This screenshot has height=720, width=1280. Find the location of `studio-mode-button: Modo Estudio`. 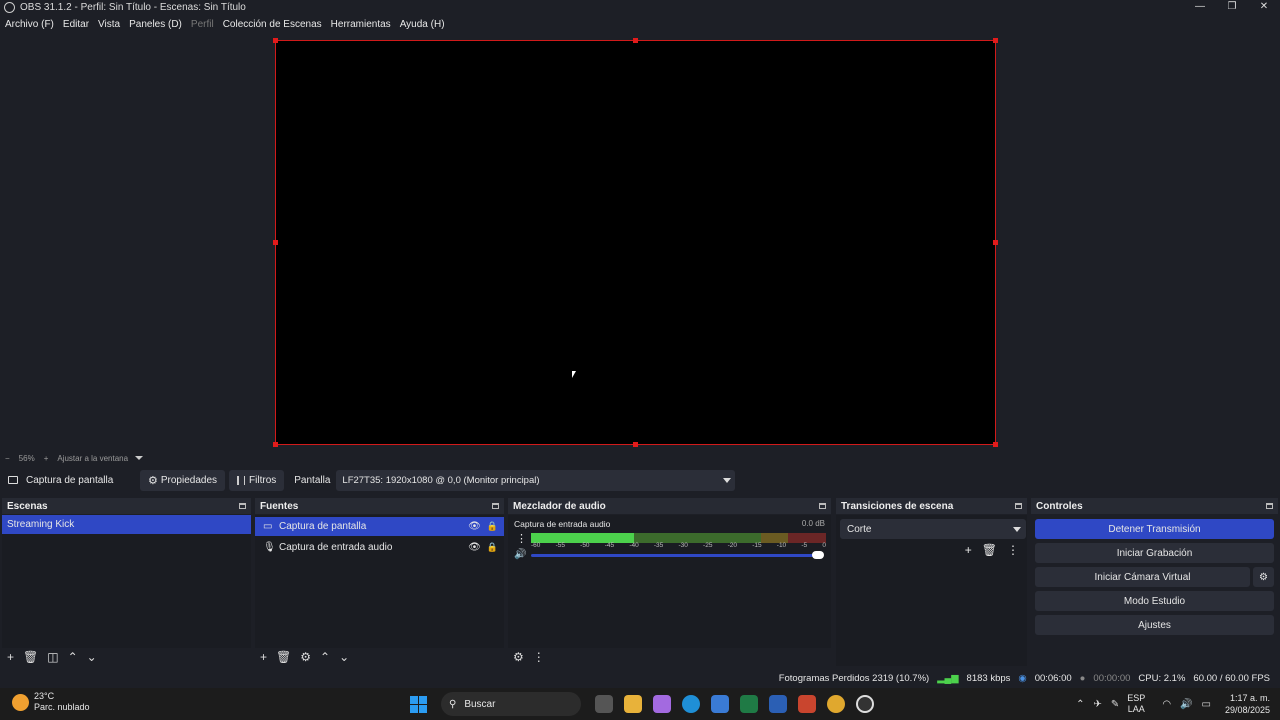

studio-mode-button: Modo Estudio is located at coordinates (1154, 601).